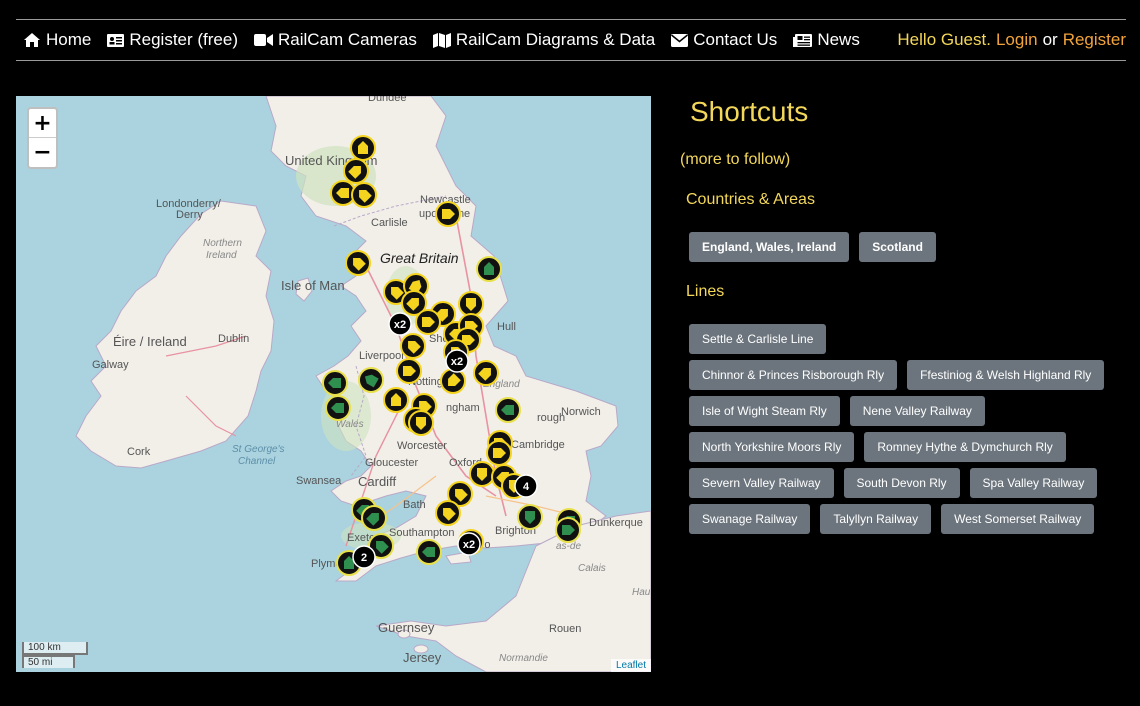  What do you see at coordinates (897, 247) in the screenshot?
I see `country-button-scotland: Scotland` at bounding box center [897, 247].